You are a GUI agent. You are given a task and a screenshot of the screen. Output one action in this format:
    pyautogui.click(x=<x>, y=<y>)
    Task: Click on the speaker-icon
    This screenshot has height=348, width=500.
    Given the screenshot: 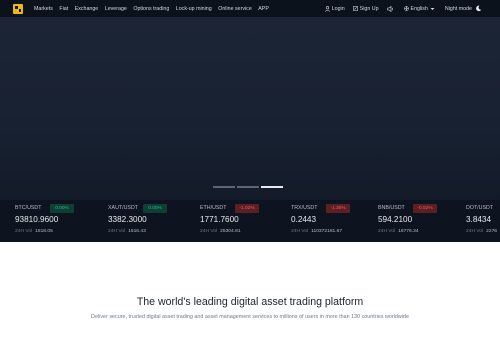 What is the action you would take?
    pyautogui.click(x=389, y=8)
    